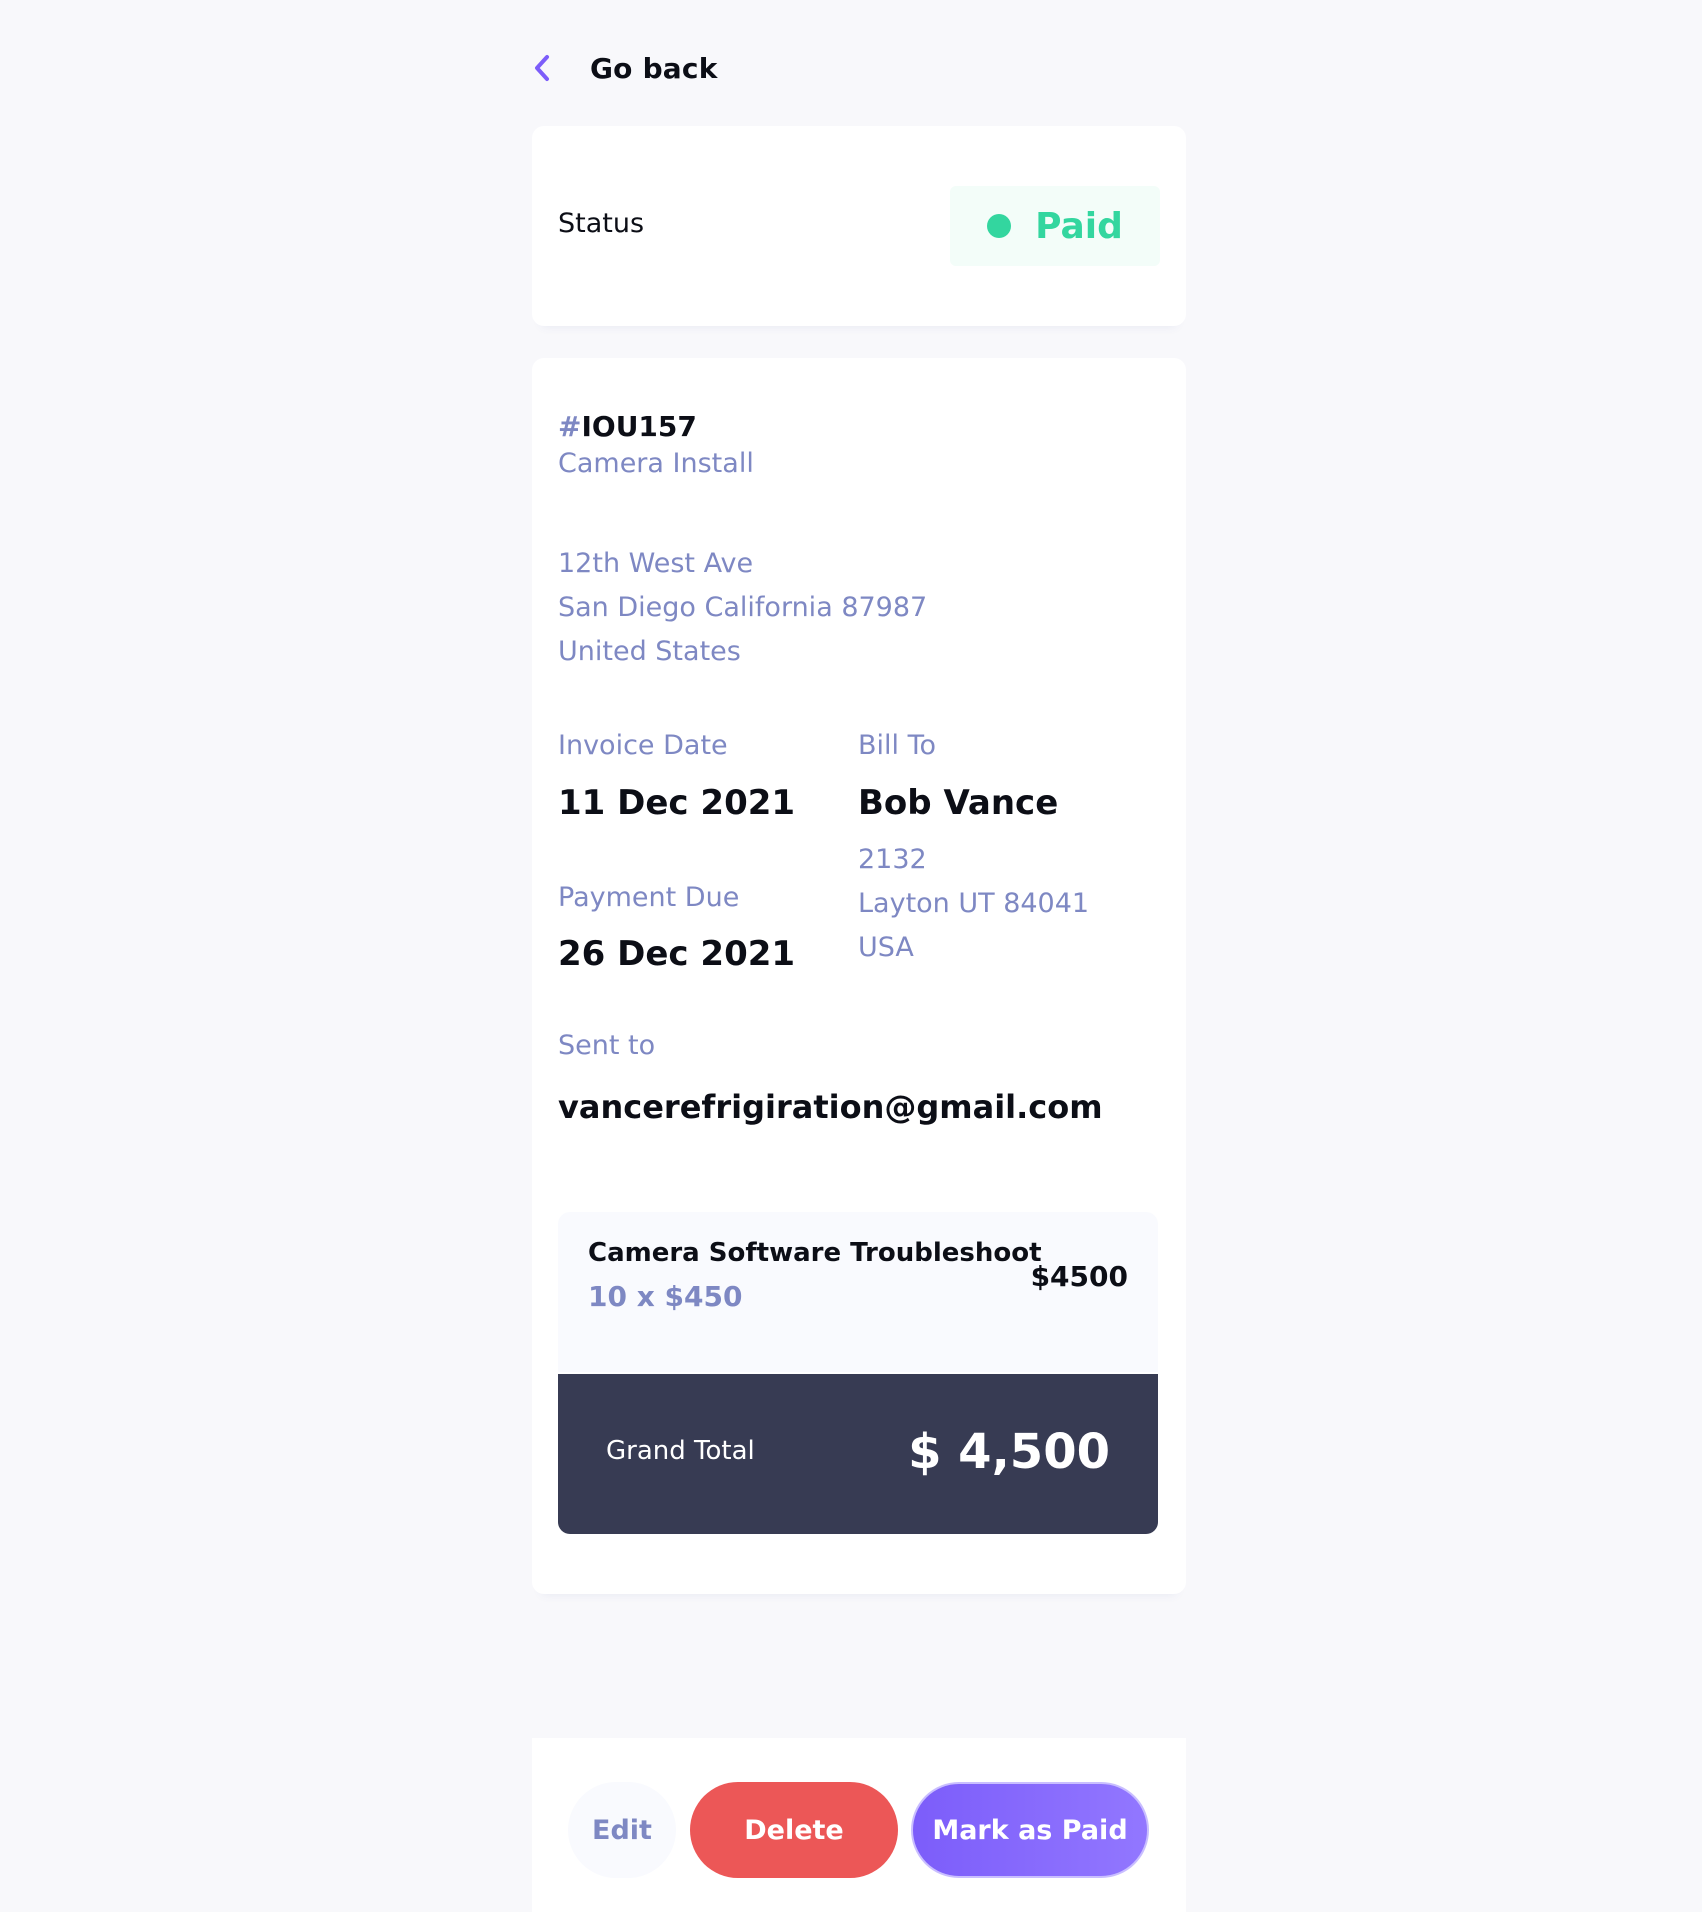  What do you see at coordinates (794, 1830) in the screenshot?
I see `delete-button: Delete` at bounding box center [794, 1830].